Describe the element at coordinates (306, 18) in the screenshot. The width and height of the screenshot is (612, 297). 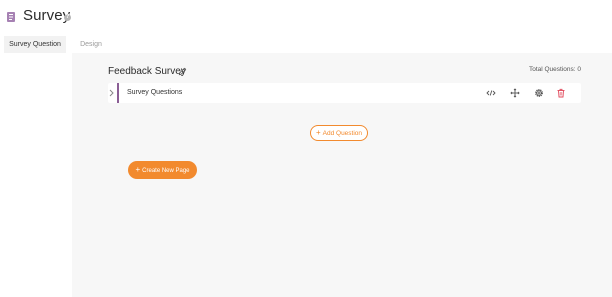
I see `app-header: Survey ?` at that location.